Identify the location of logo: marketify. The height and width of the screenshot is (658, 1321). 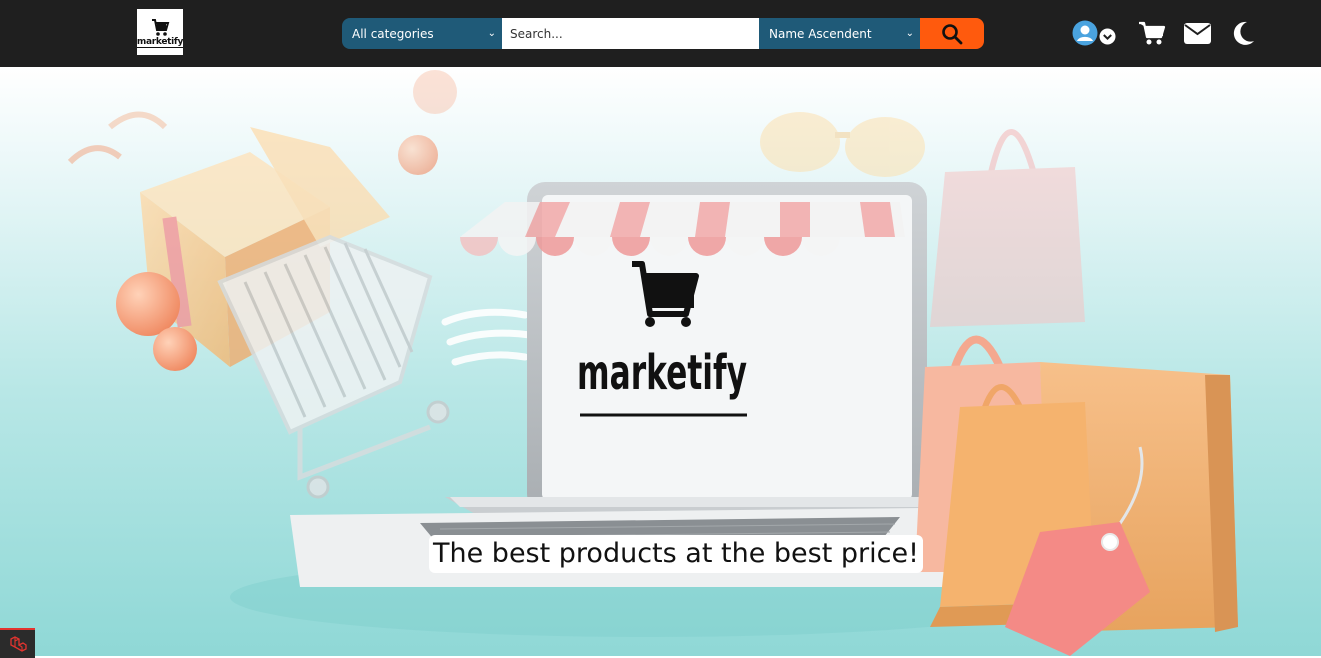
(160, 32).